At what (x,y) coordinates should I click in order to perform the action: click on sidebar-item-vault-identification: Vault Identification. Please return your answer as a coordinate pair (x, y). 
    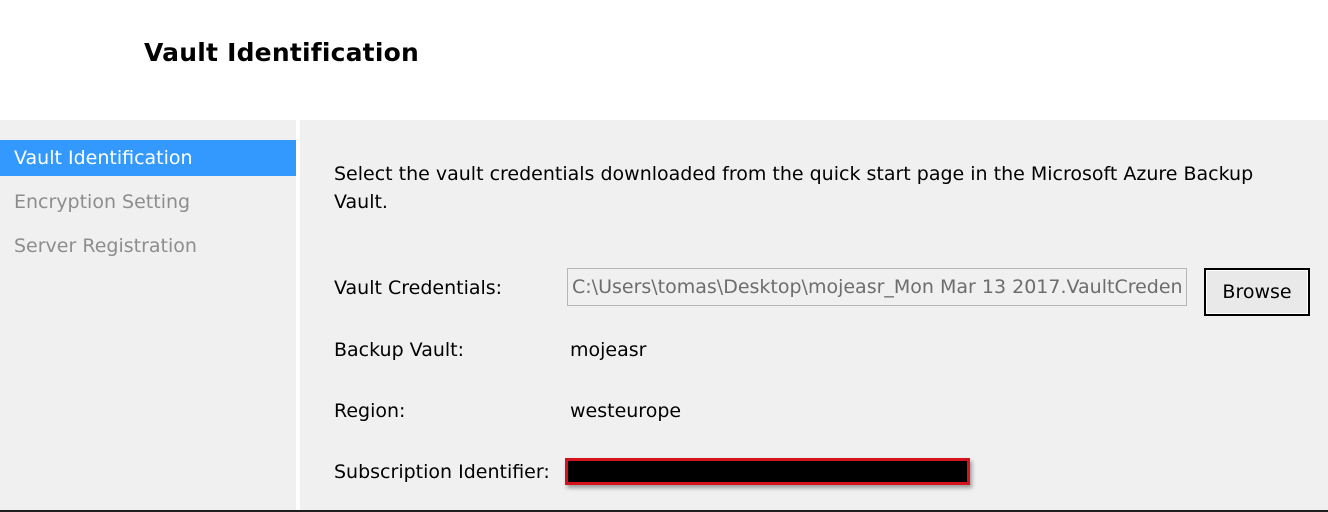
    Looking at the image, I should click on (148, 158).